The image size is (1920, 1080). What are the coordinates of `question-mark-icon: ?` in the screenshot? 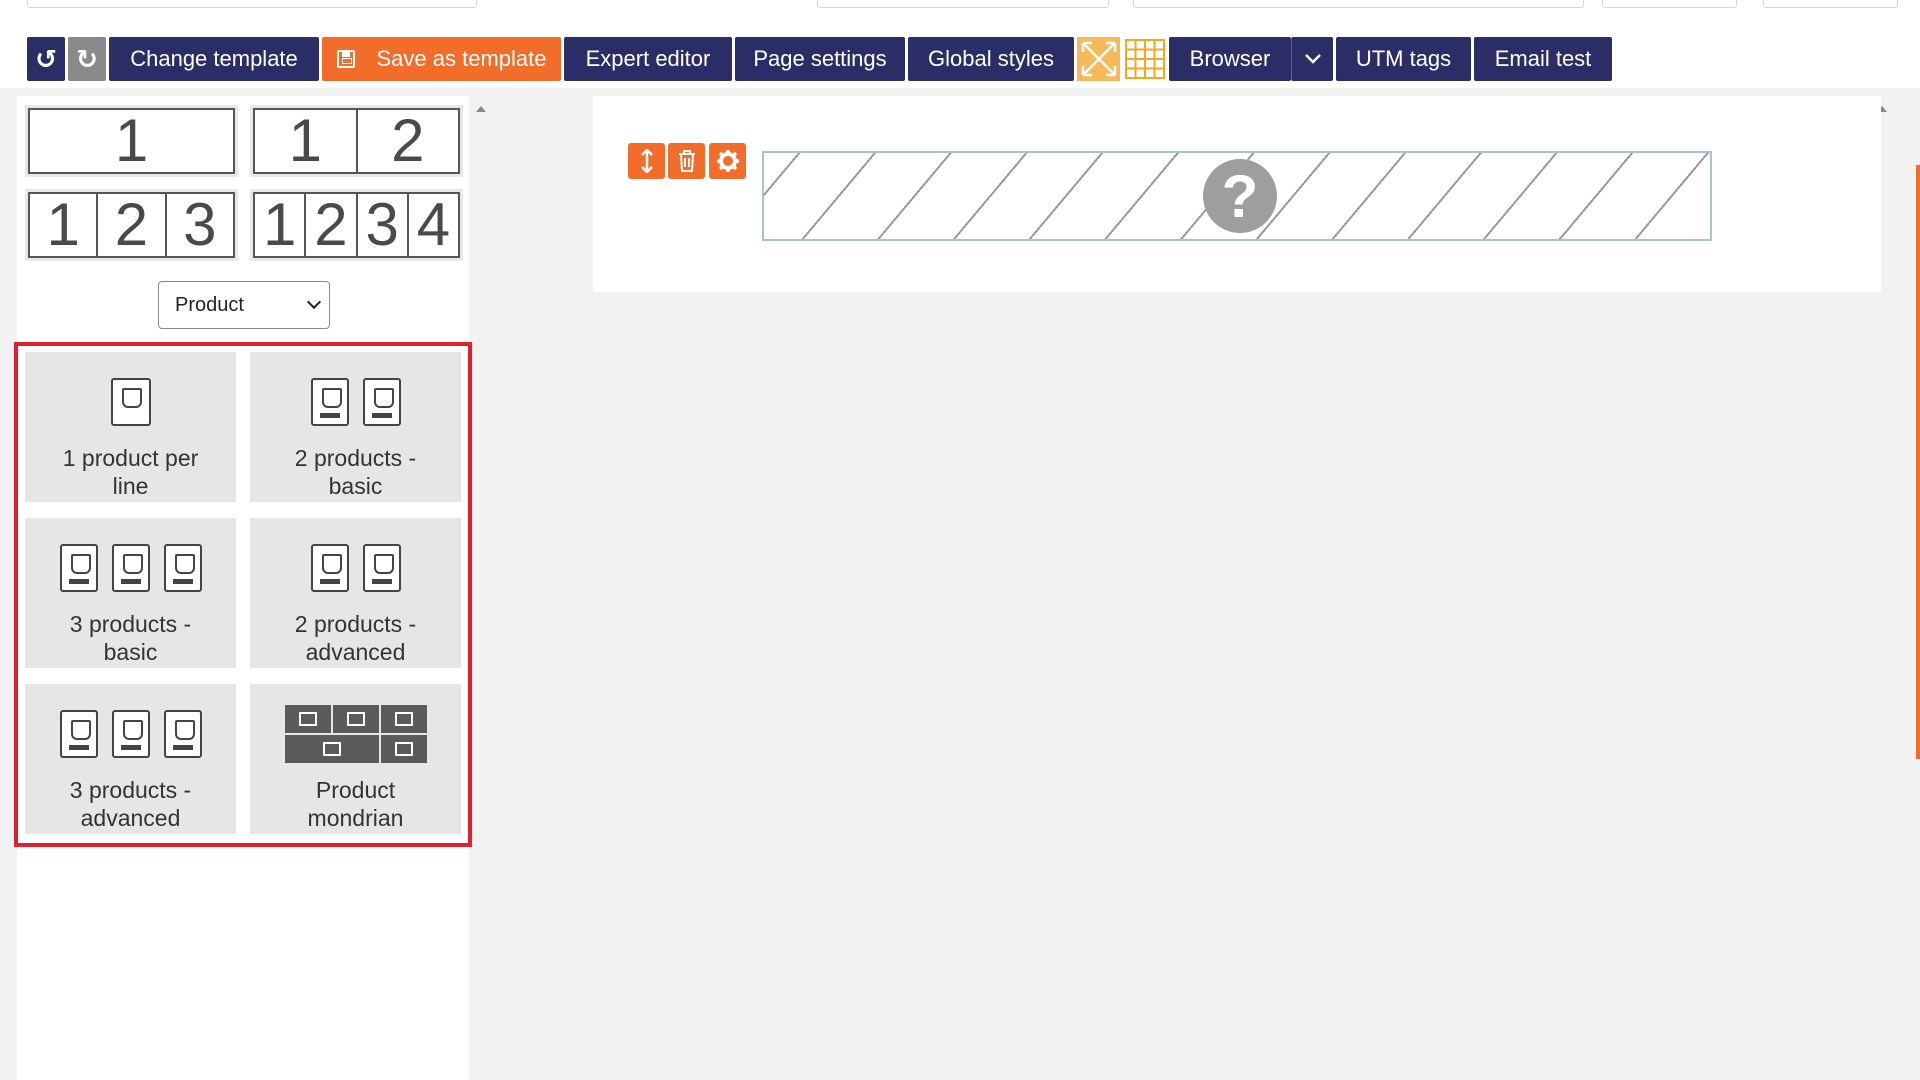 It's located at (1240, 196).